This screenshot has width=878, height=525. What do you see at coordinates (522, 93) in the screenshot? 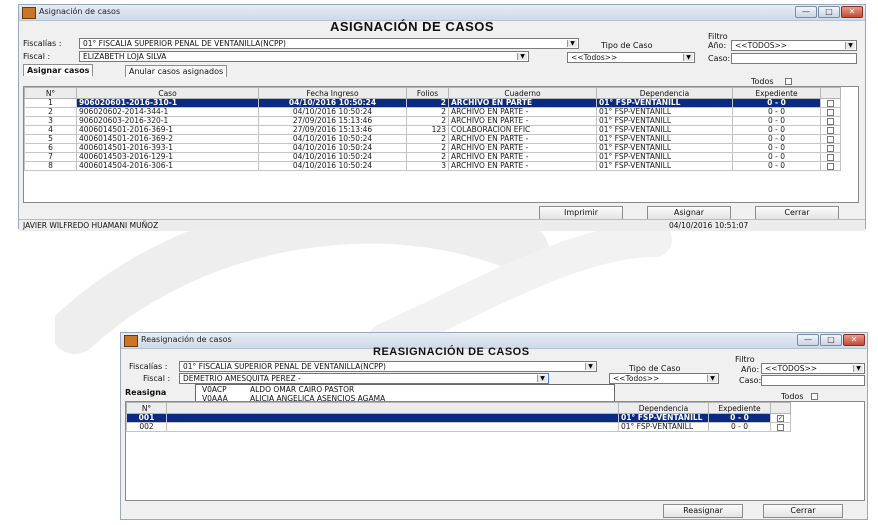
I see `col-cuaderno: Cuaderno` at bounding box center [522, 93].